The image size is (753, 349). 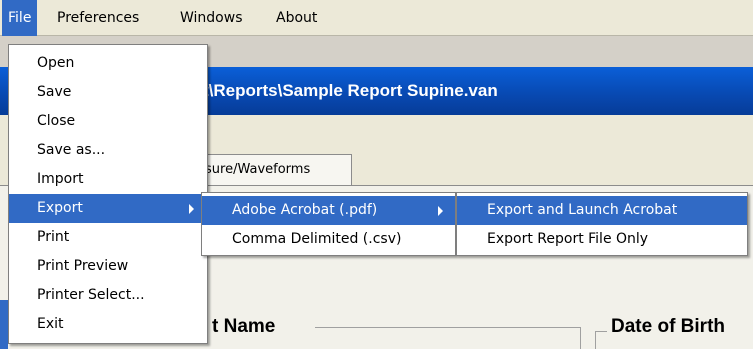 What do you see at coordinates (4, 324) in the screenshot?
I see `left-panel-edge` at bounding box center [4, 324].